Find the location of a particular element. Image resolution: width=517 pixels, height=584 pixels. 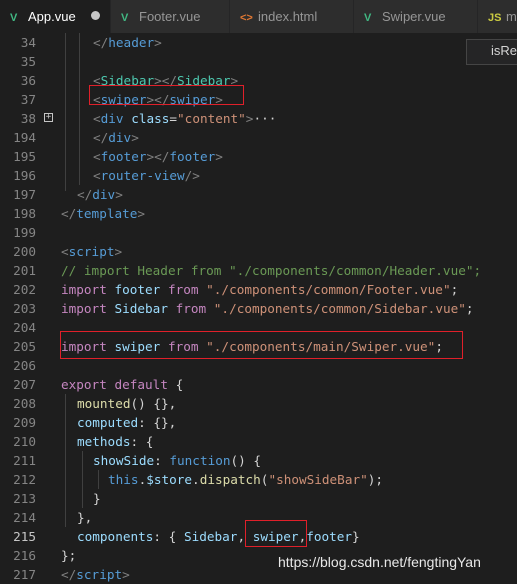

code-token: "content" is located at coordinates (211, 118).